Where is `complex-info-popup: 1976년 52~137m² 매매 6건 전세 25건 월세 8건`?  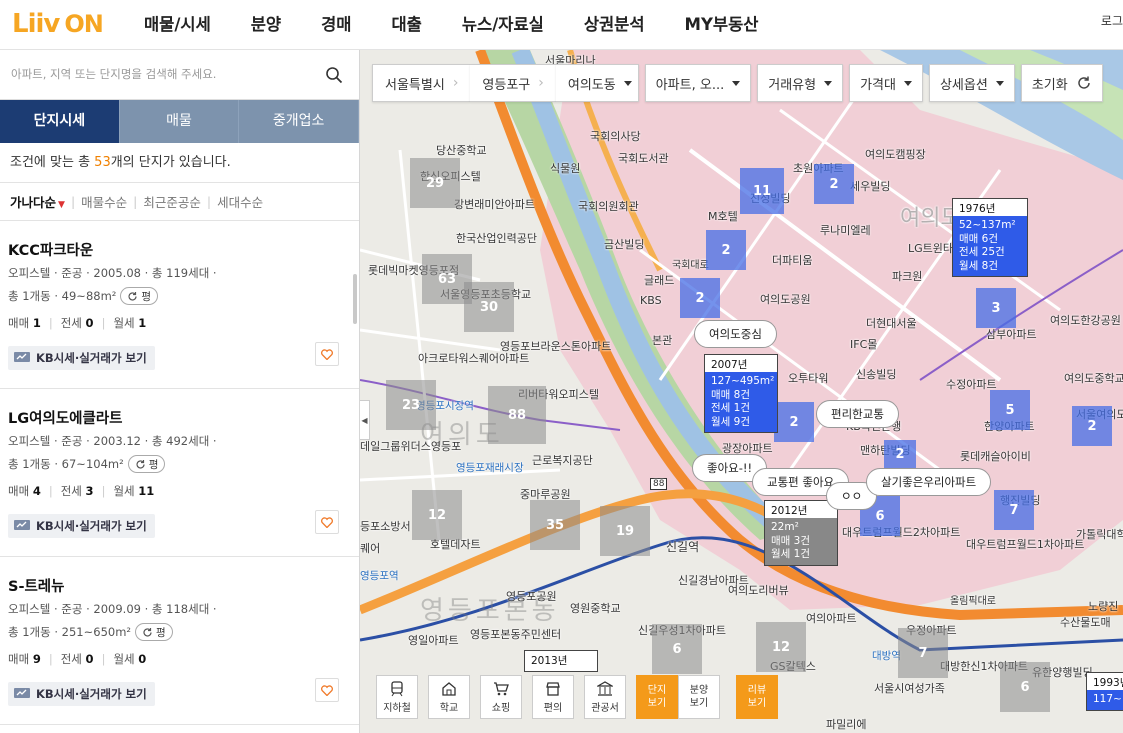 complex-info-popup: 1976년 52~137m² 매매 6건 전세 25건 월세 8건 is located at coordinates (990, 237).